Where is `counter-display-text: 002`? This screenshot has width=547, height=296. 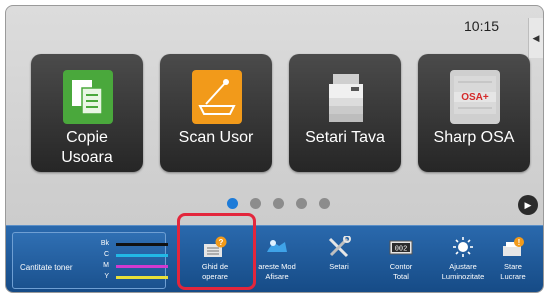 counter-display-text: 002 is located at coordinates (401, 250).